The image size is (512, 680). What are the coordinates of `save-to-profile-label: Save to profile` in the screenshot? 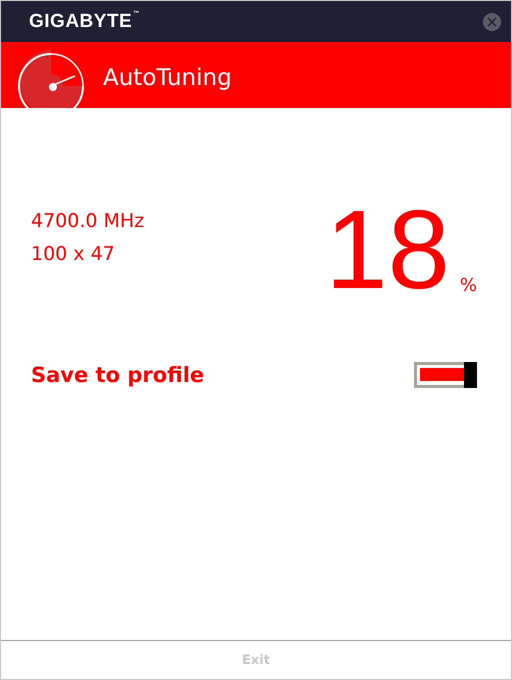 It's located at (117, 375).